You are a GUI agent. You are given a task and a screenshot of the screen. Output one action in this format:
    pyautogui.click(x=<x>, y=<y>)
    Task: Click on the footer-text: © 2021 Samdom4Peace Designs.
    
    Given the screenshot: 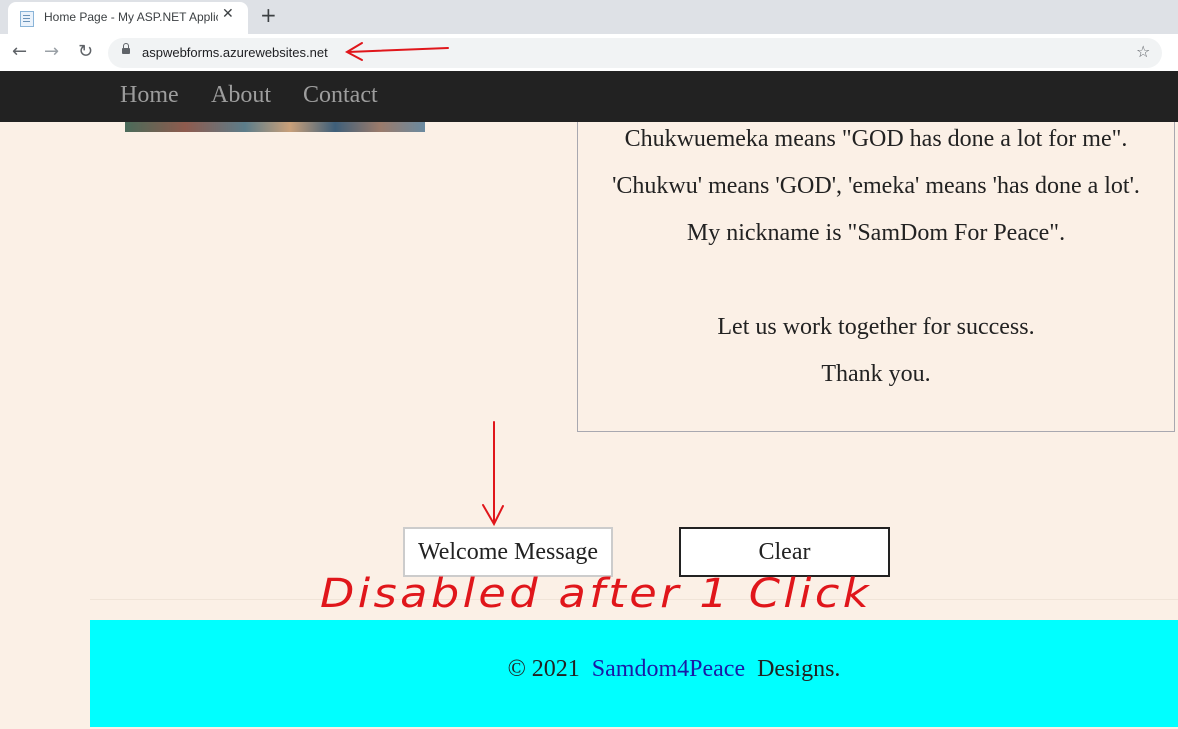 What is the action you would take?
    pyautogui.click(x=634, y=669)
    